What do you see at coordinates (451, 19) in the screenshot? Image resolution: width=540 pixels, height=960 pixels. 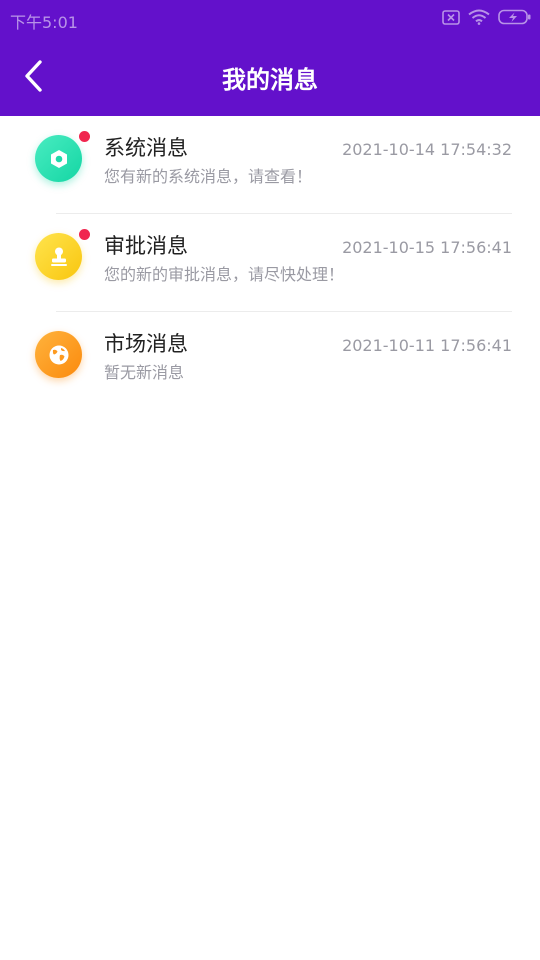 I see `sim-off-icon` at bounding box center [451, 19].